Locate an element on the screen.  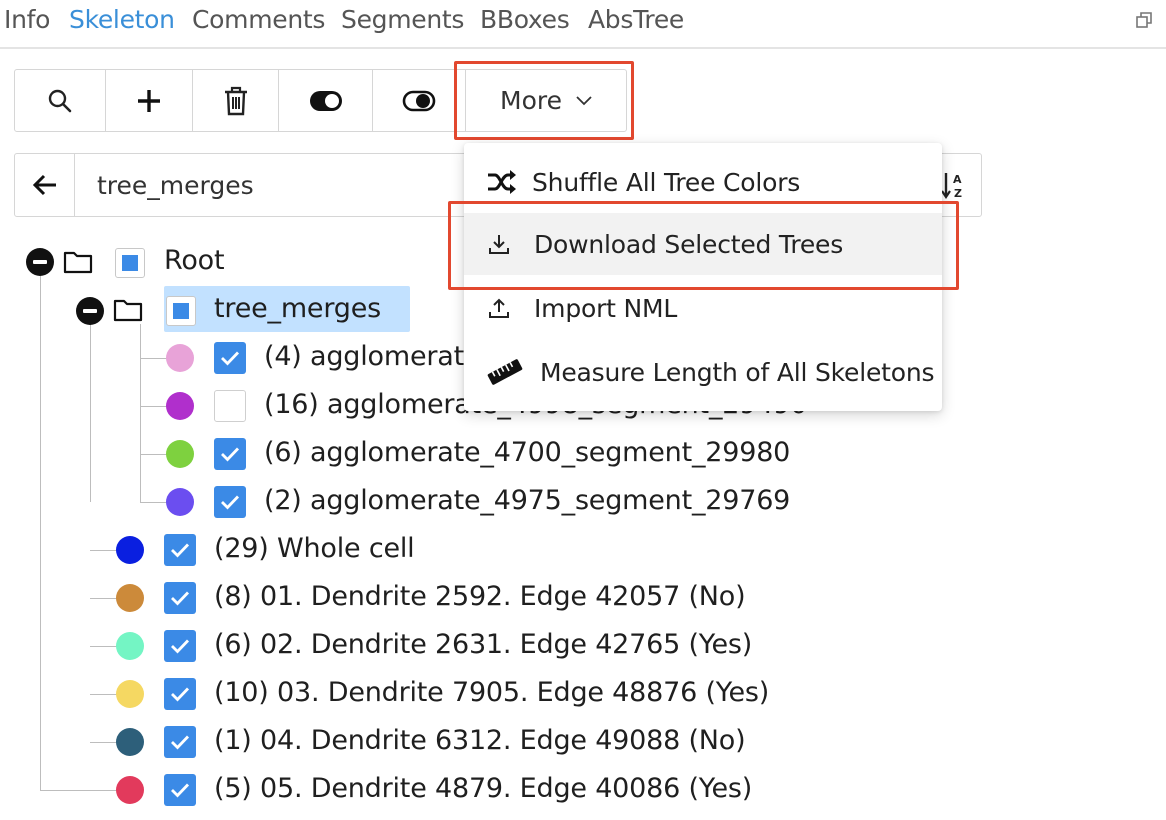
skeleton-toolbar: More is located at coordinates (320, 100).